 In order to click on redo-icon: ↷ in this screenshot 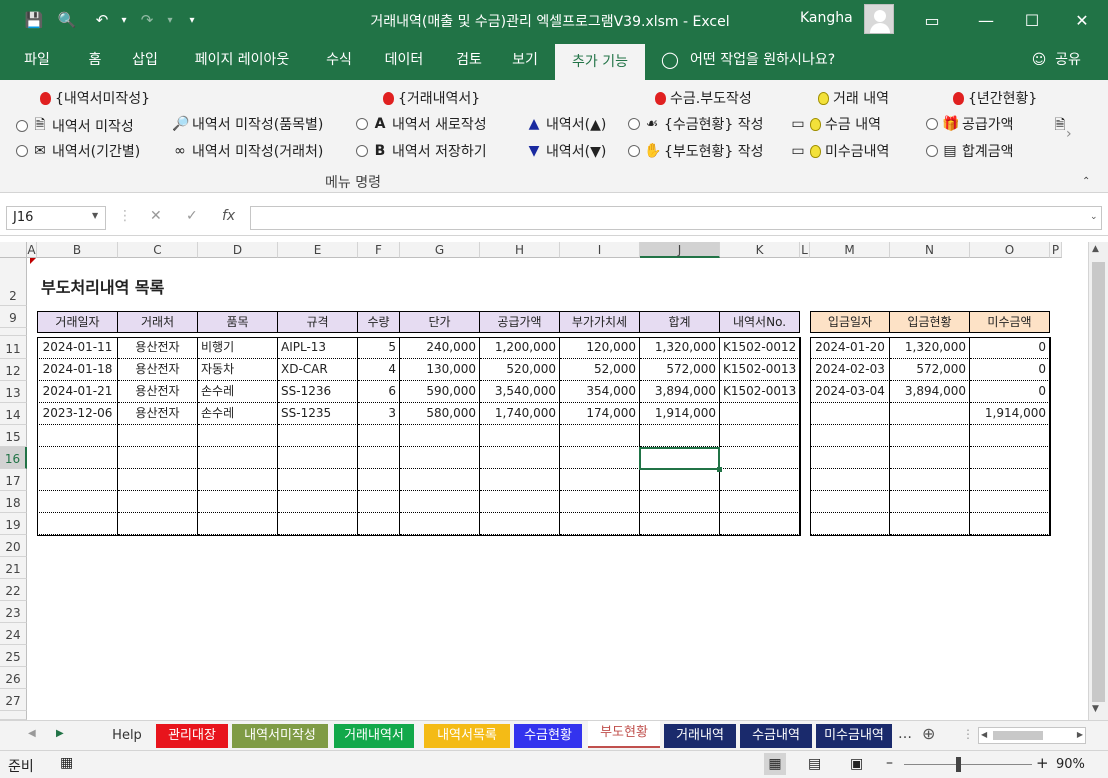, I will do `click(147, 20)`.